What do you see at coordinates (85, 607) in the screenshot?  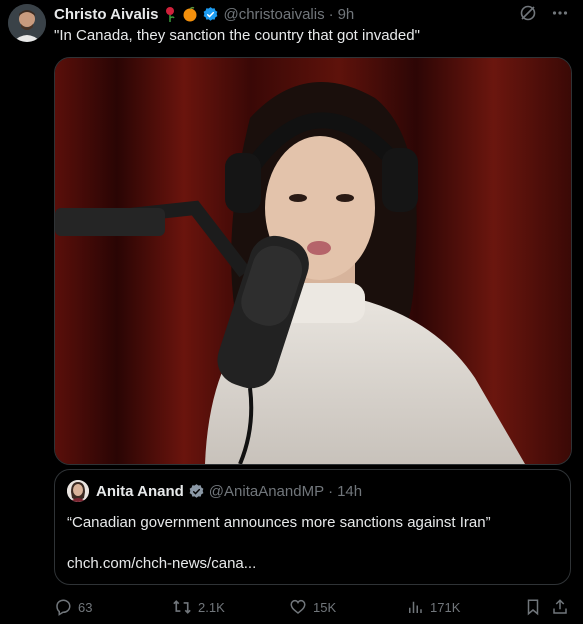 I see `reply-count: 63` at bounding box center [85, 607].